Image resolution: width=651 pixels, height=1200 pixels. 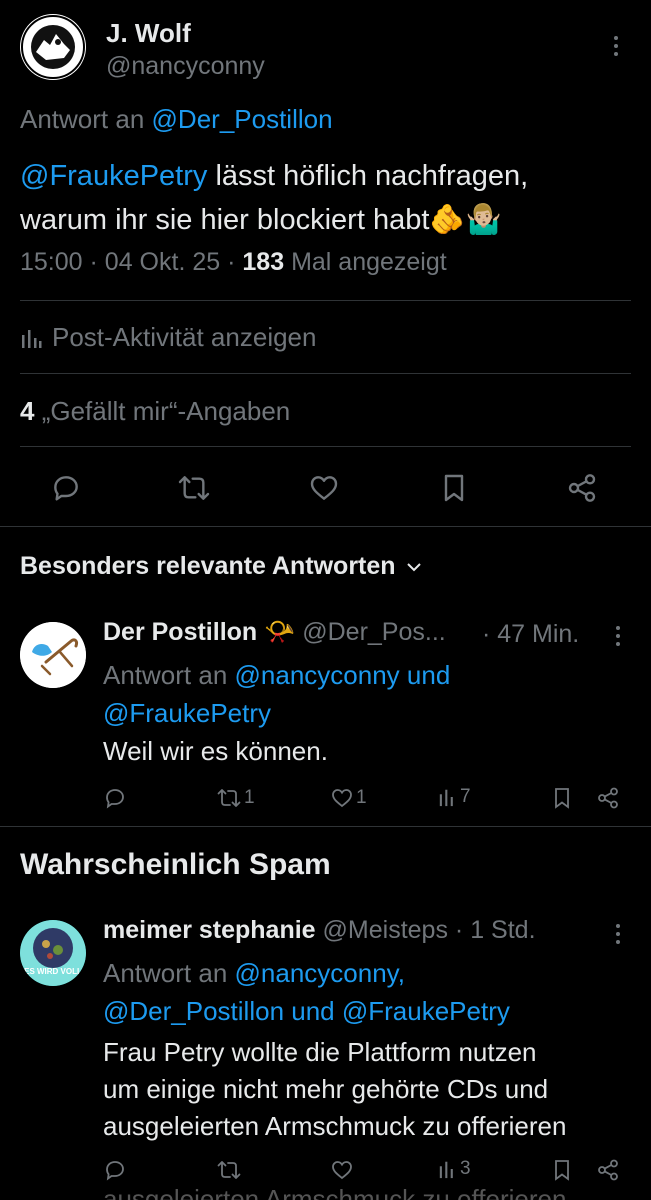 I want to click on post-time: 15:00, so click(x=51, y=262).